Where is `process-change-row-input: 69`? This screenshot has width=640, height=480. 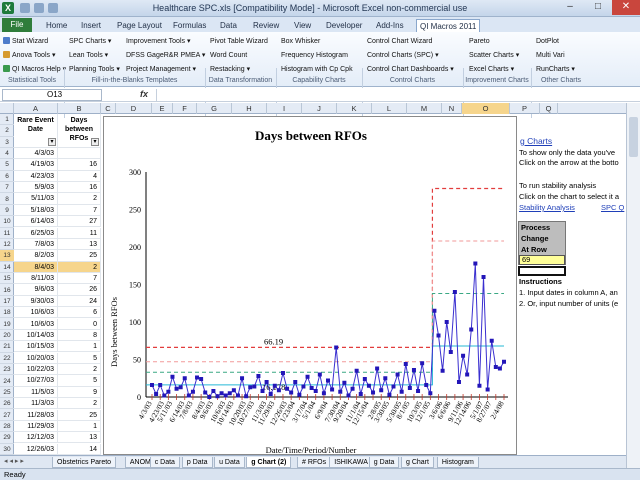 process-change-row-input: 69 is located at coordinates (542, 260).